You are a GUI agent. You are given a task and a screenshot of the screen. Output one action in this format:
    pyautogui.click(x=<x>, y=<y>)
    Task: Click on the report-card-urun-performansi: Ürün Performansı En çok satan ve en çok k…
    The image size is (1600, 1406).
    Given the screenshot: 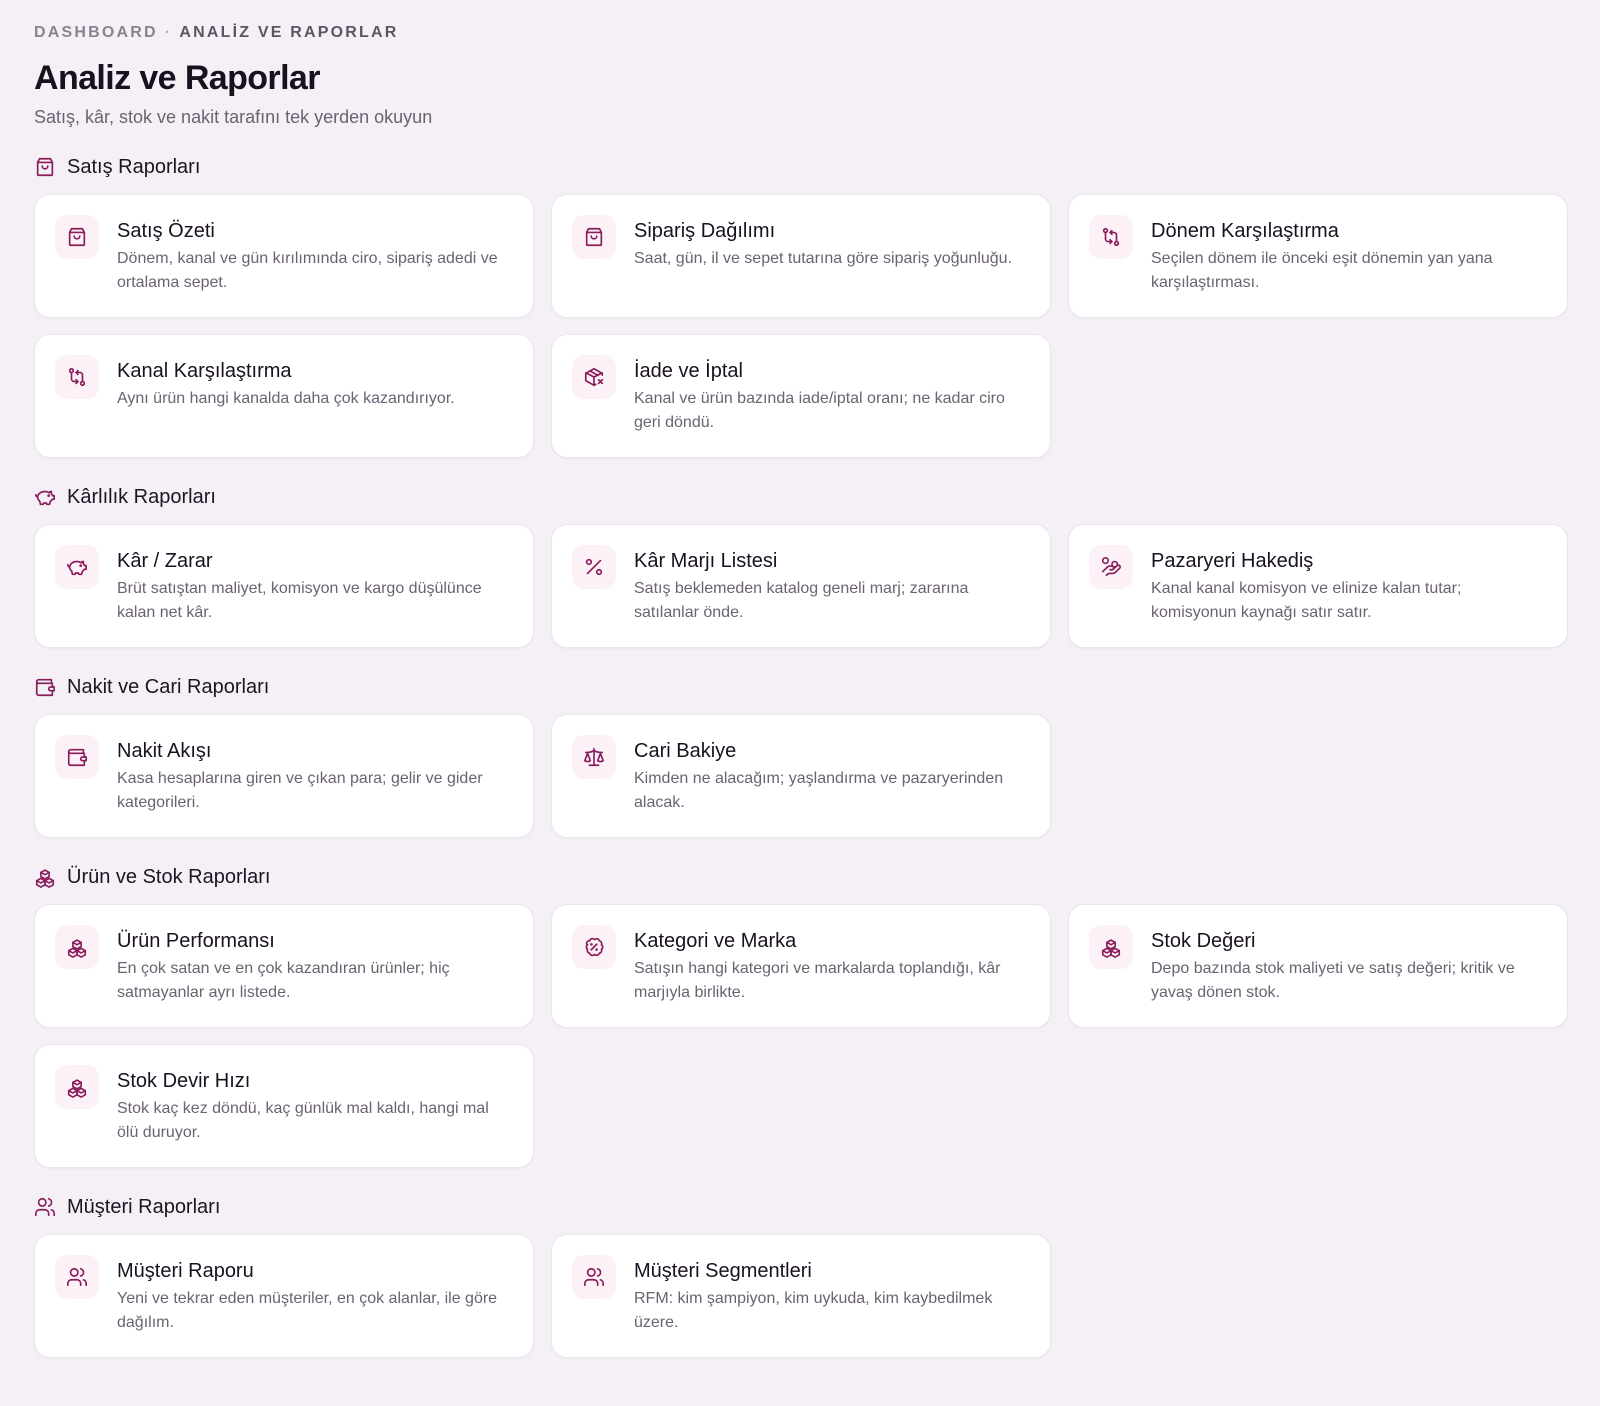 What is the action you would take?
    pyautogui.click(x=284, y=966)
    